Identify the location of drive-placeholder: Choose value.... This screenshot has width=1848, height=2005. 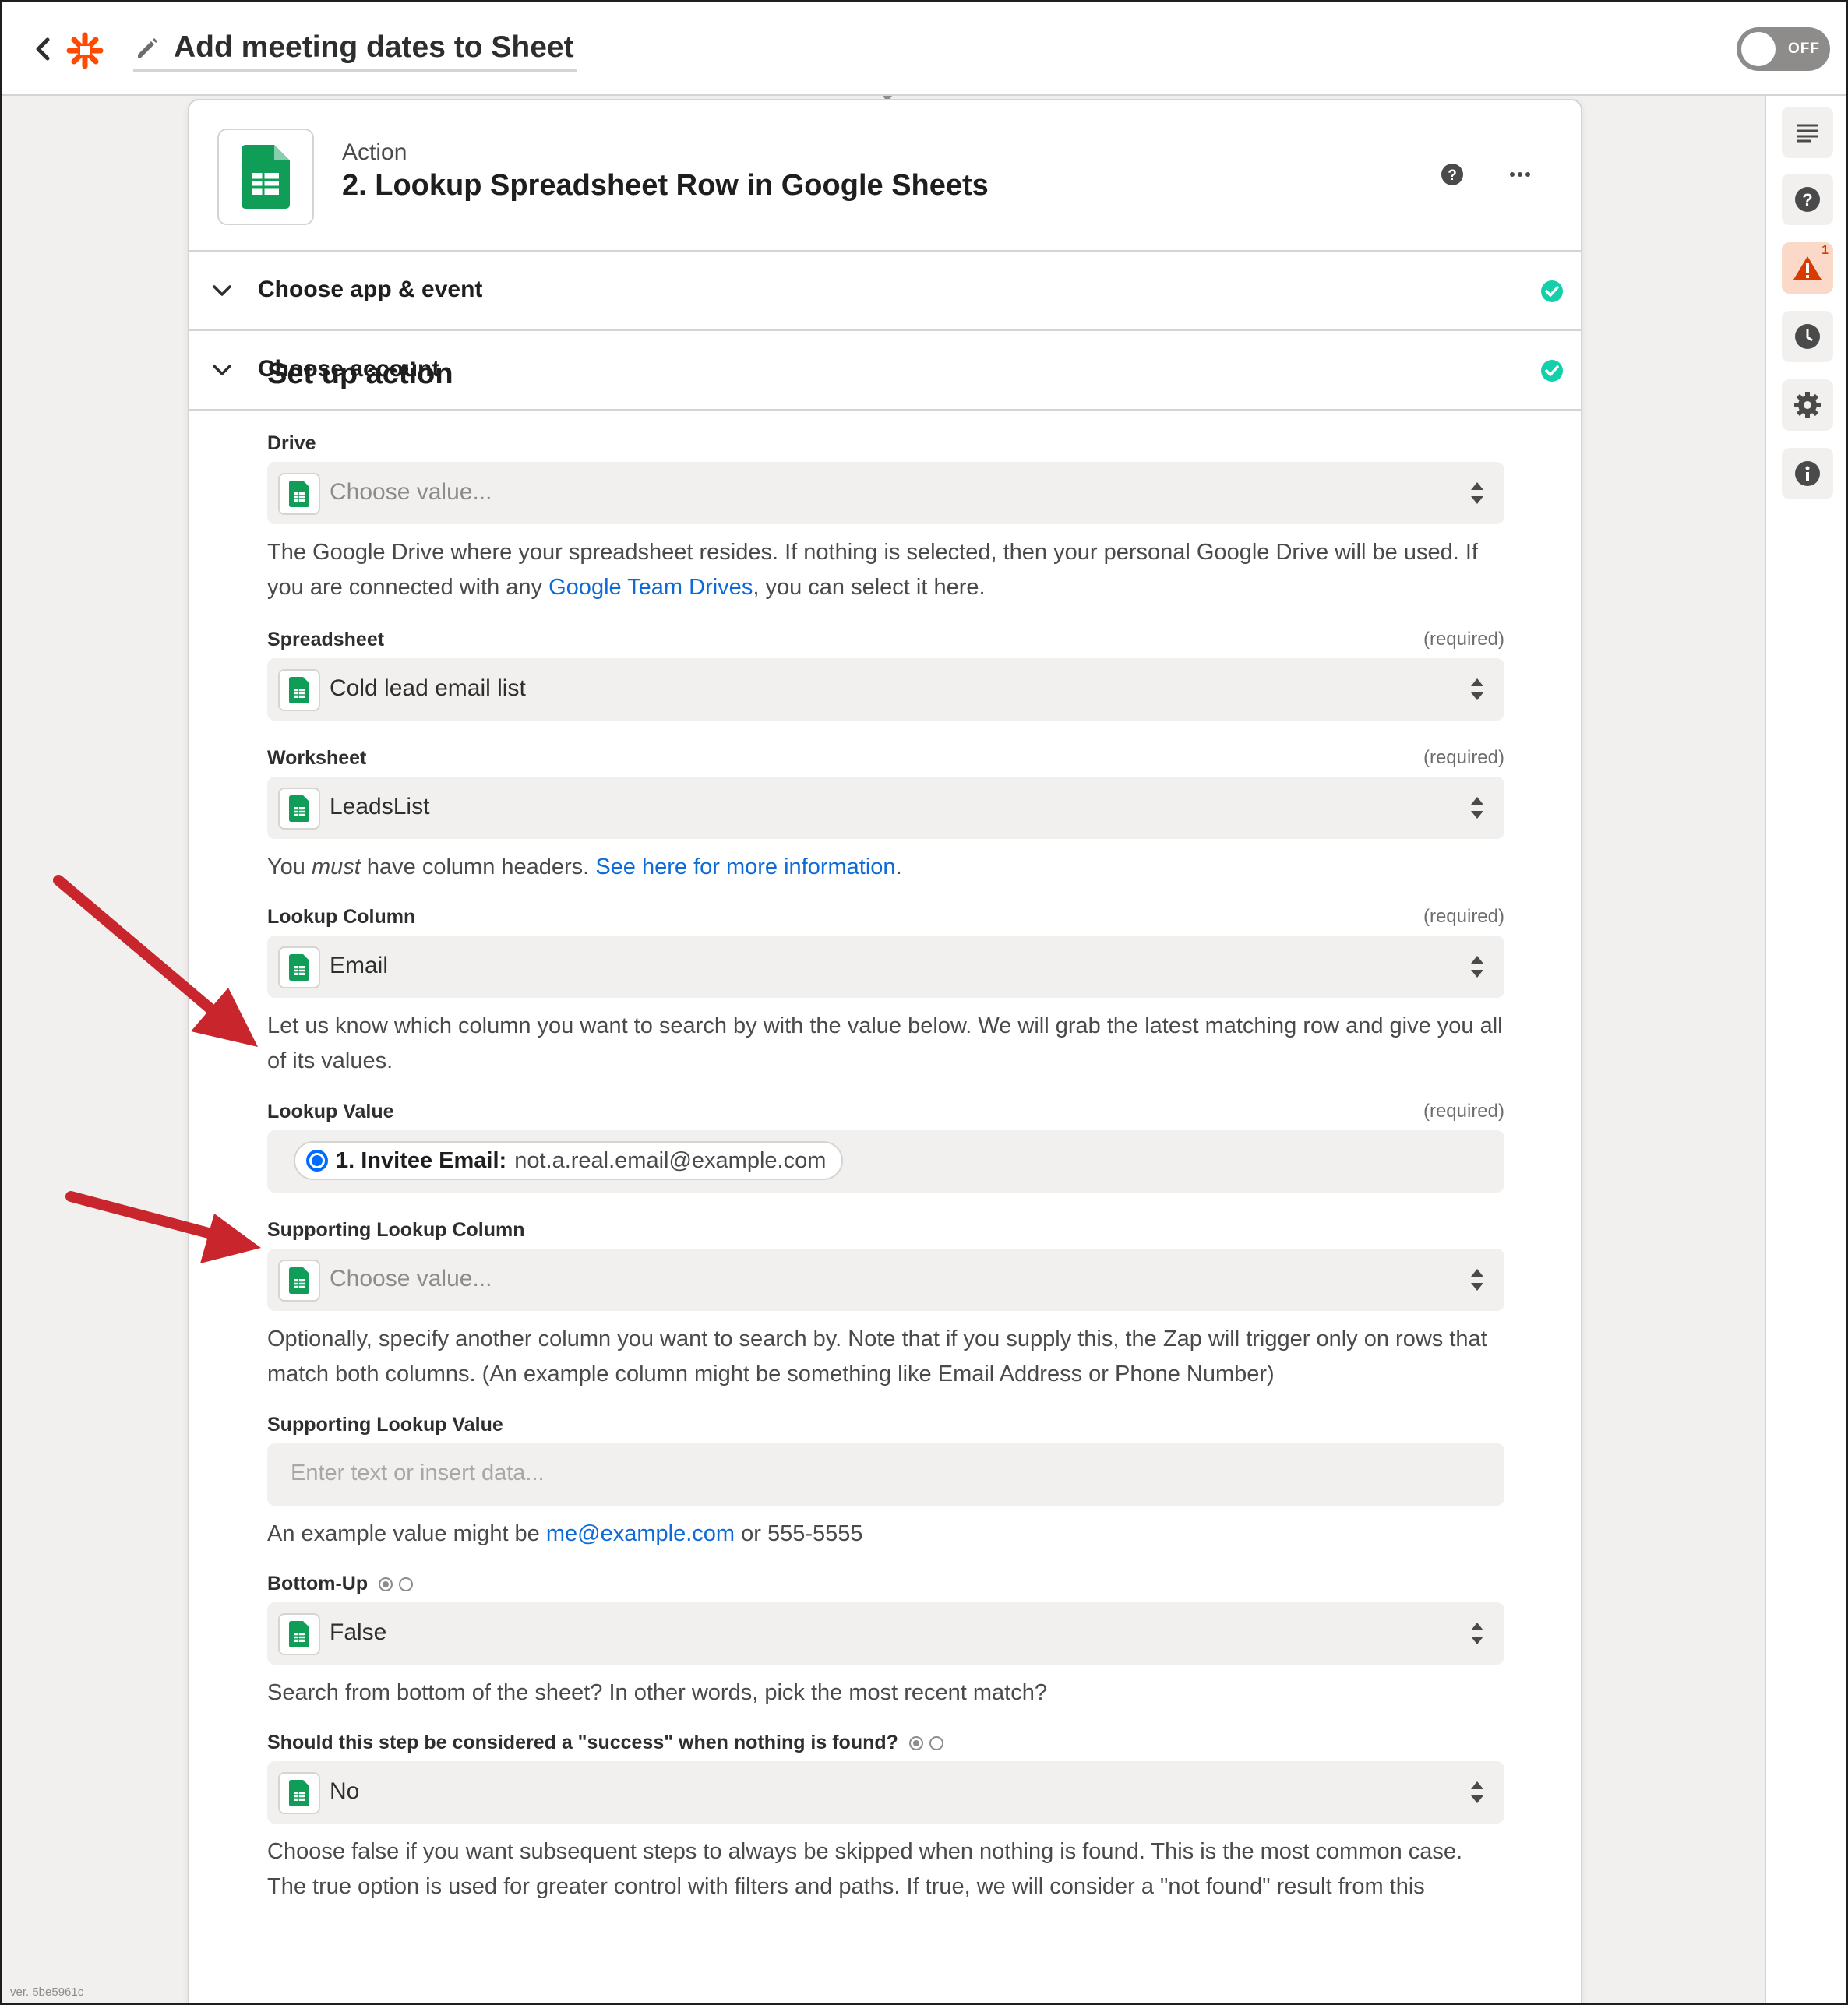
(411, 492).